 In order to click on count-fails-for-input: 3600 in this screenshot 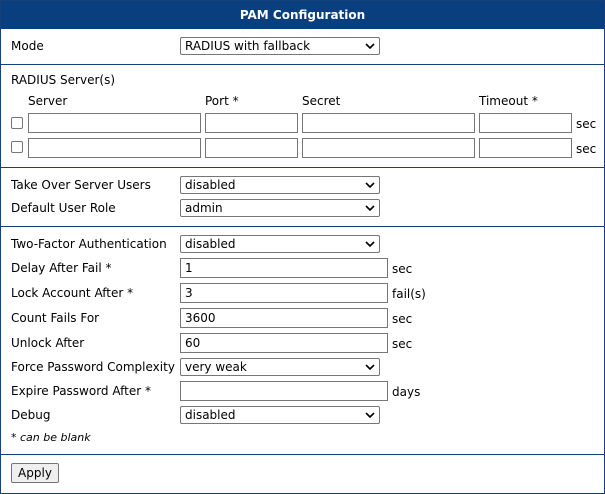, I will do `click(284, 318)`.